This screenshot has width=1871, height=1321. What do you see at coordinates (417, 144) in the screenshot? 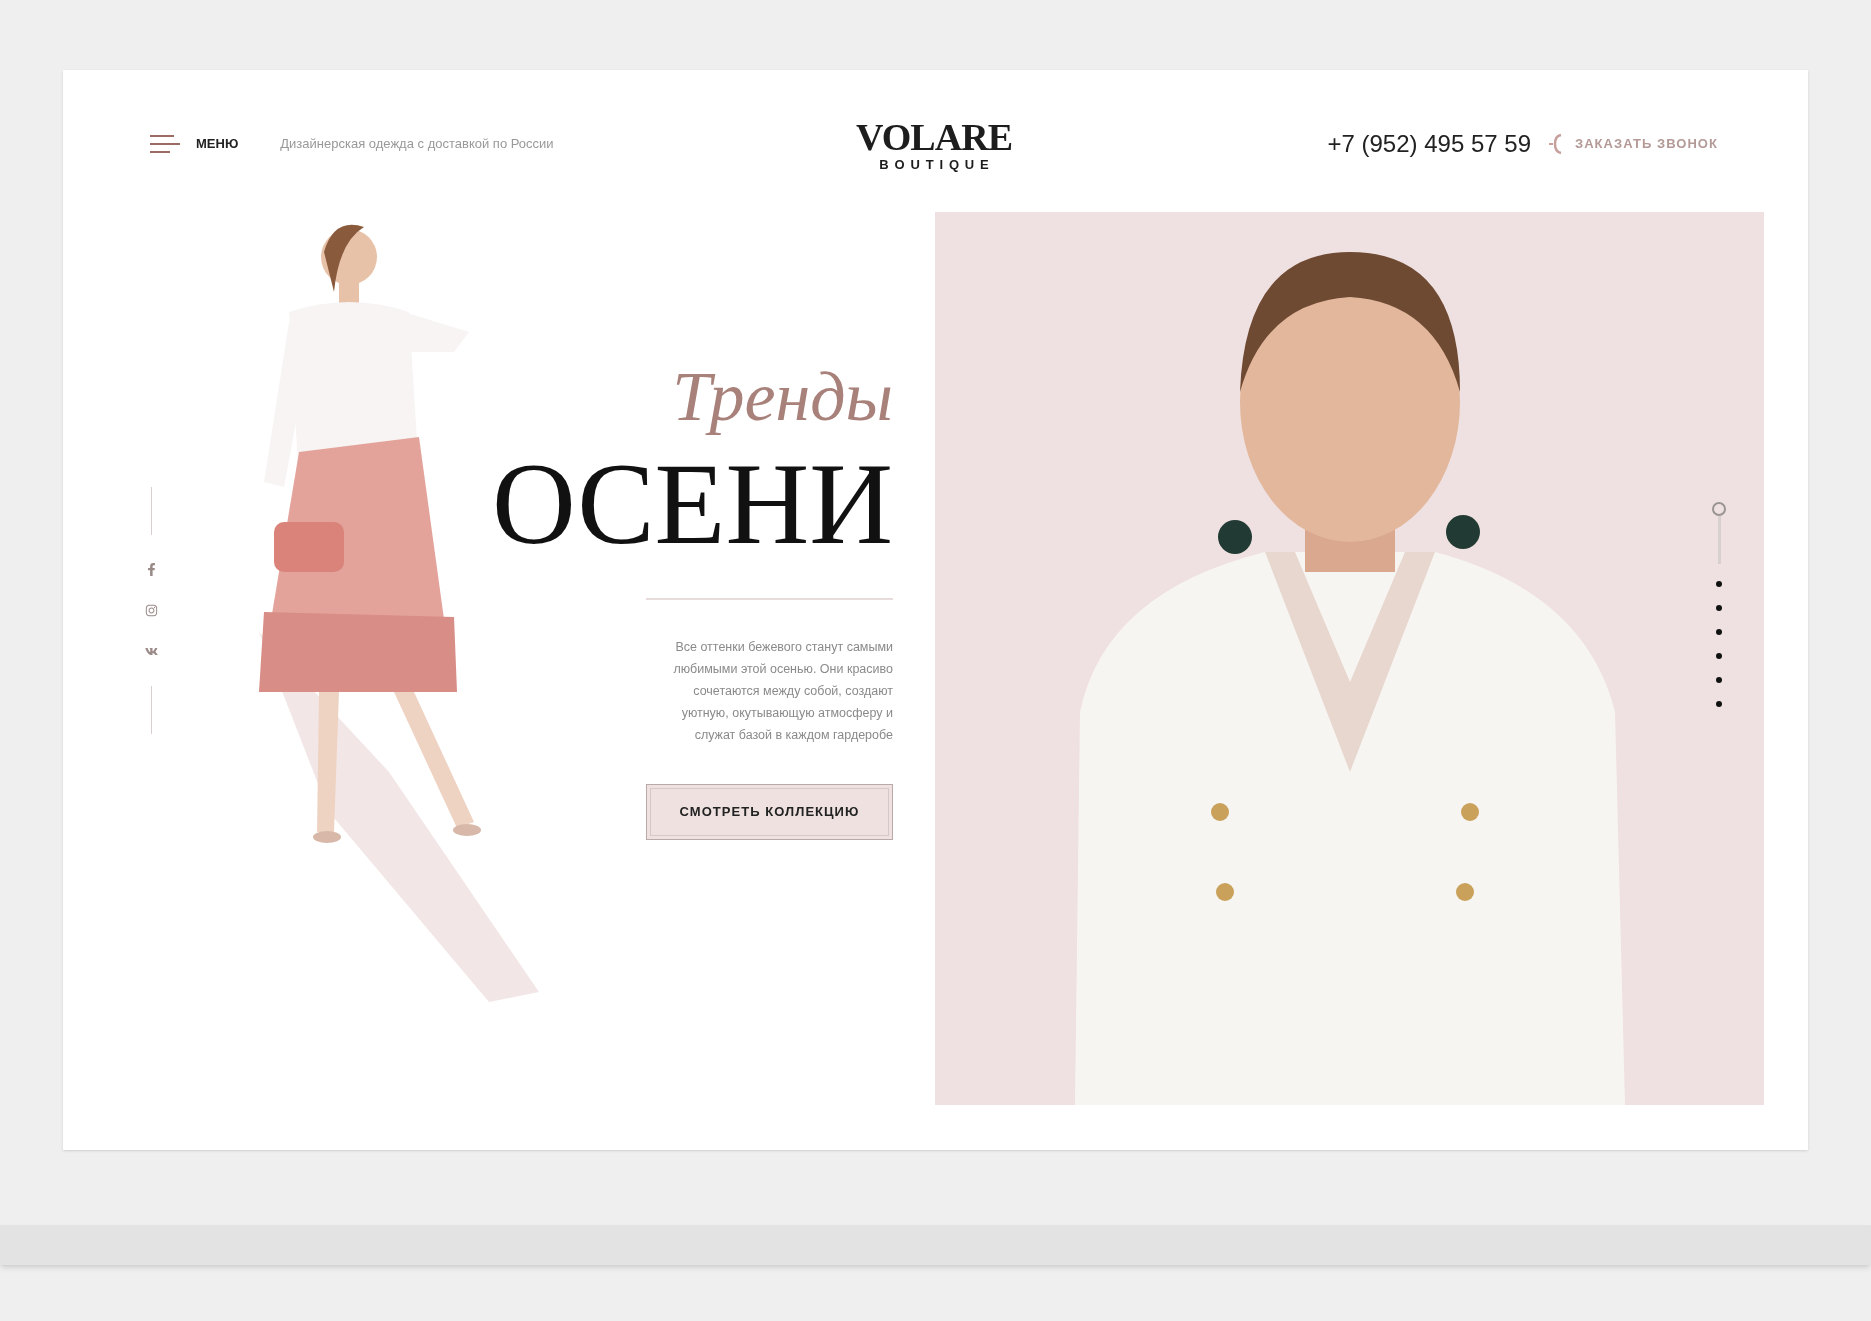
I see `tagline: Дизайнерская одежда с доставкой по России` at bounding box center [417, 144].